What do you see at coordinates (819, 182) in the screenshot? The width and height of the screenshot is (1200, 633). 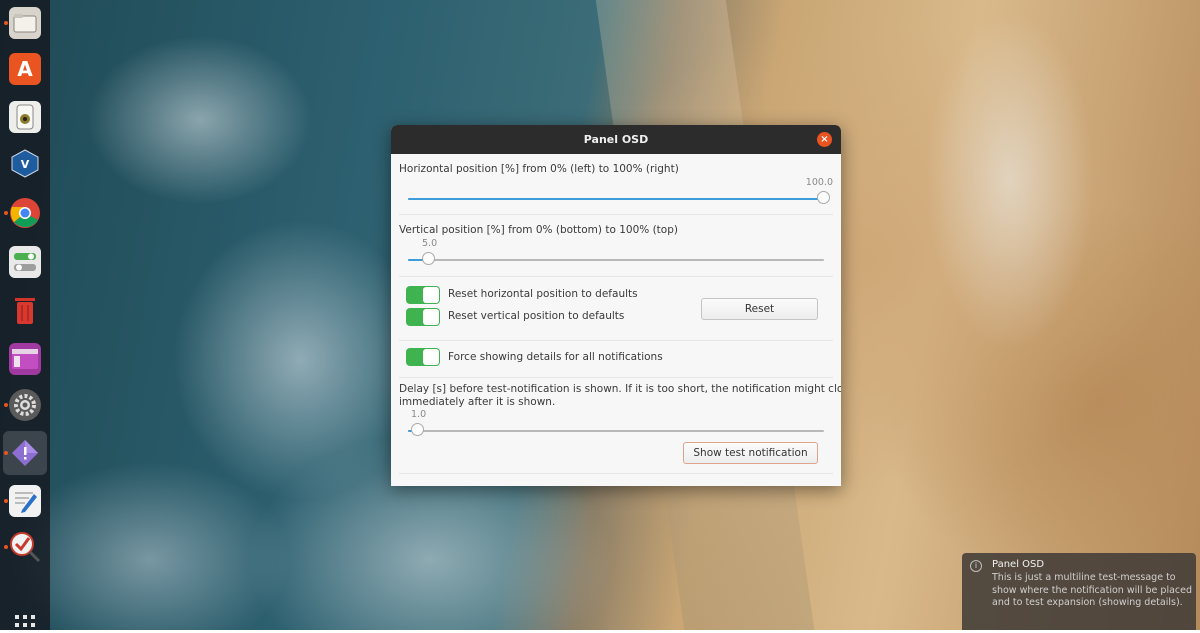 I see `horizontal-position-value: 100.0` at bounding box center [819, 182].